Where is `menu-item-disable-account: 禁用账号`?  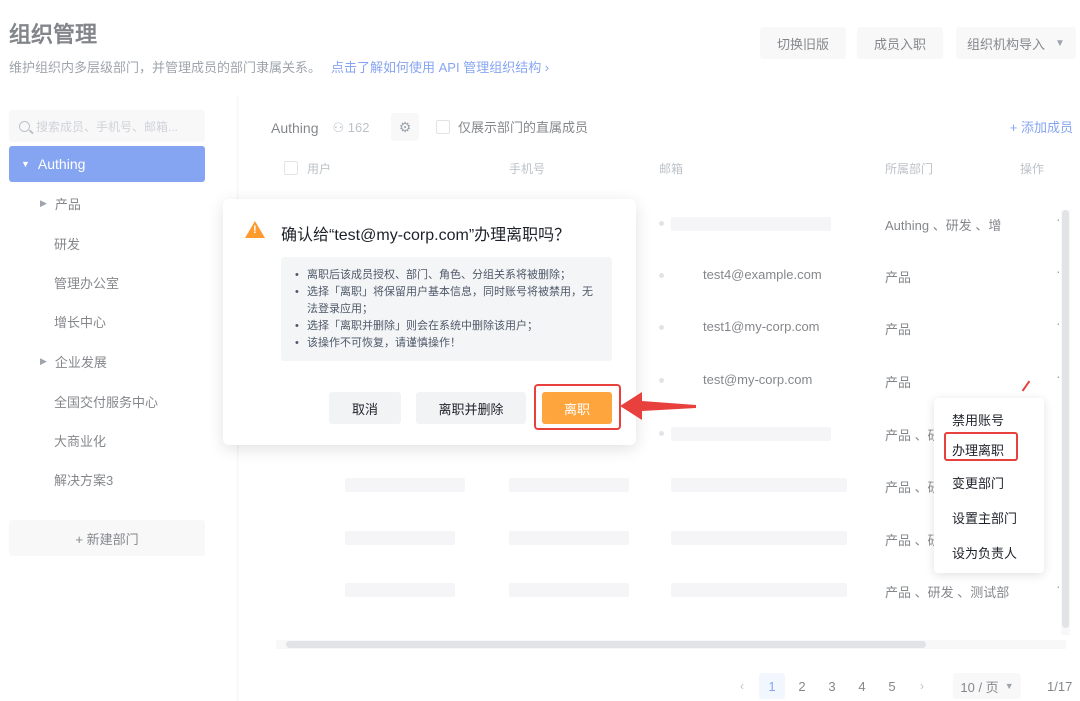 menu-item-disable-account: 禁用账号 is located at coordinates (978, 419).